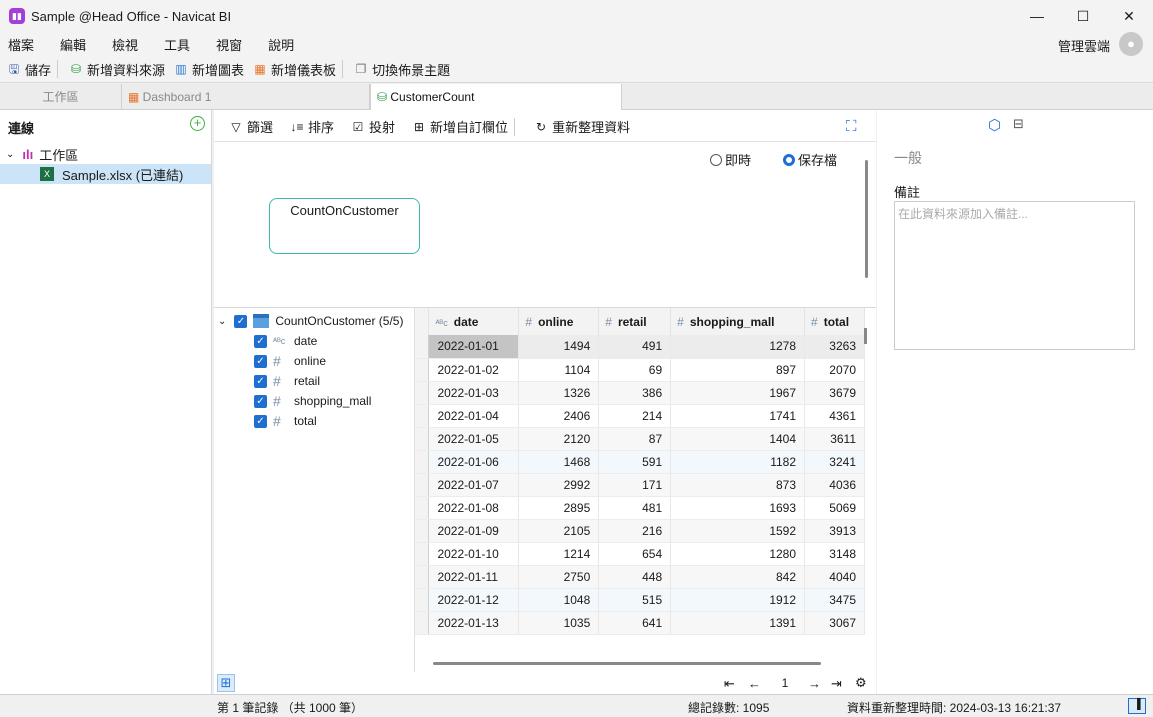  What do you see at coordinates (474, 370) in the screenshot?
I see `cell-date: 2022-01-02` at bounding box center [474, 370].